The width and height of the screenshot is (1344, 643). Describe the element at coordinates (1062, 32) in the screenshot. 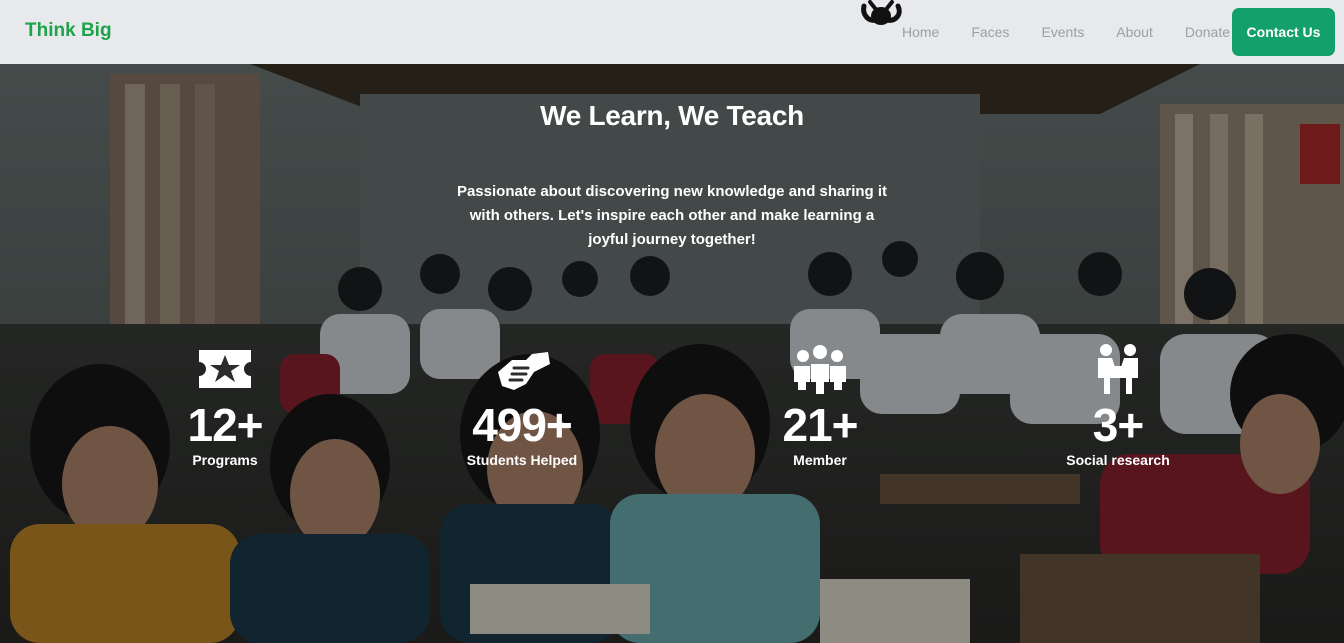

I see `nav-link-events: Events` at that location.